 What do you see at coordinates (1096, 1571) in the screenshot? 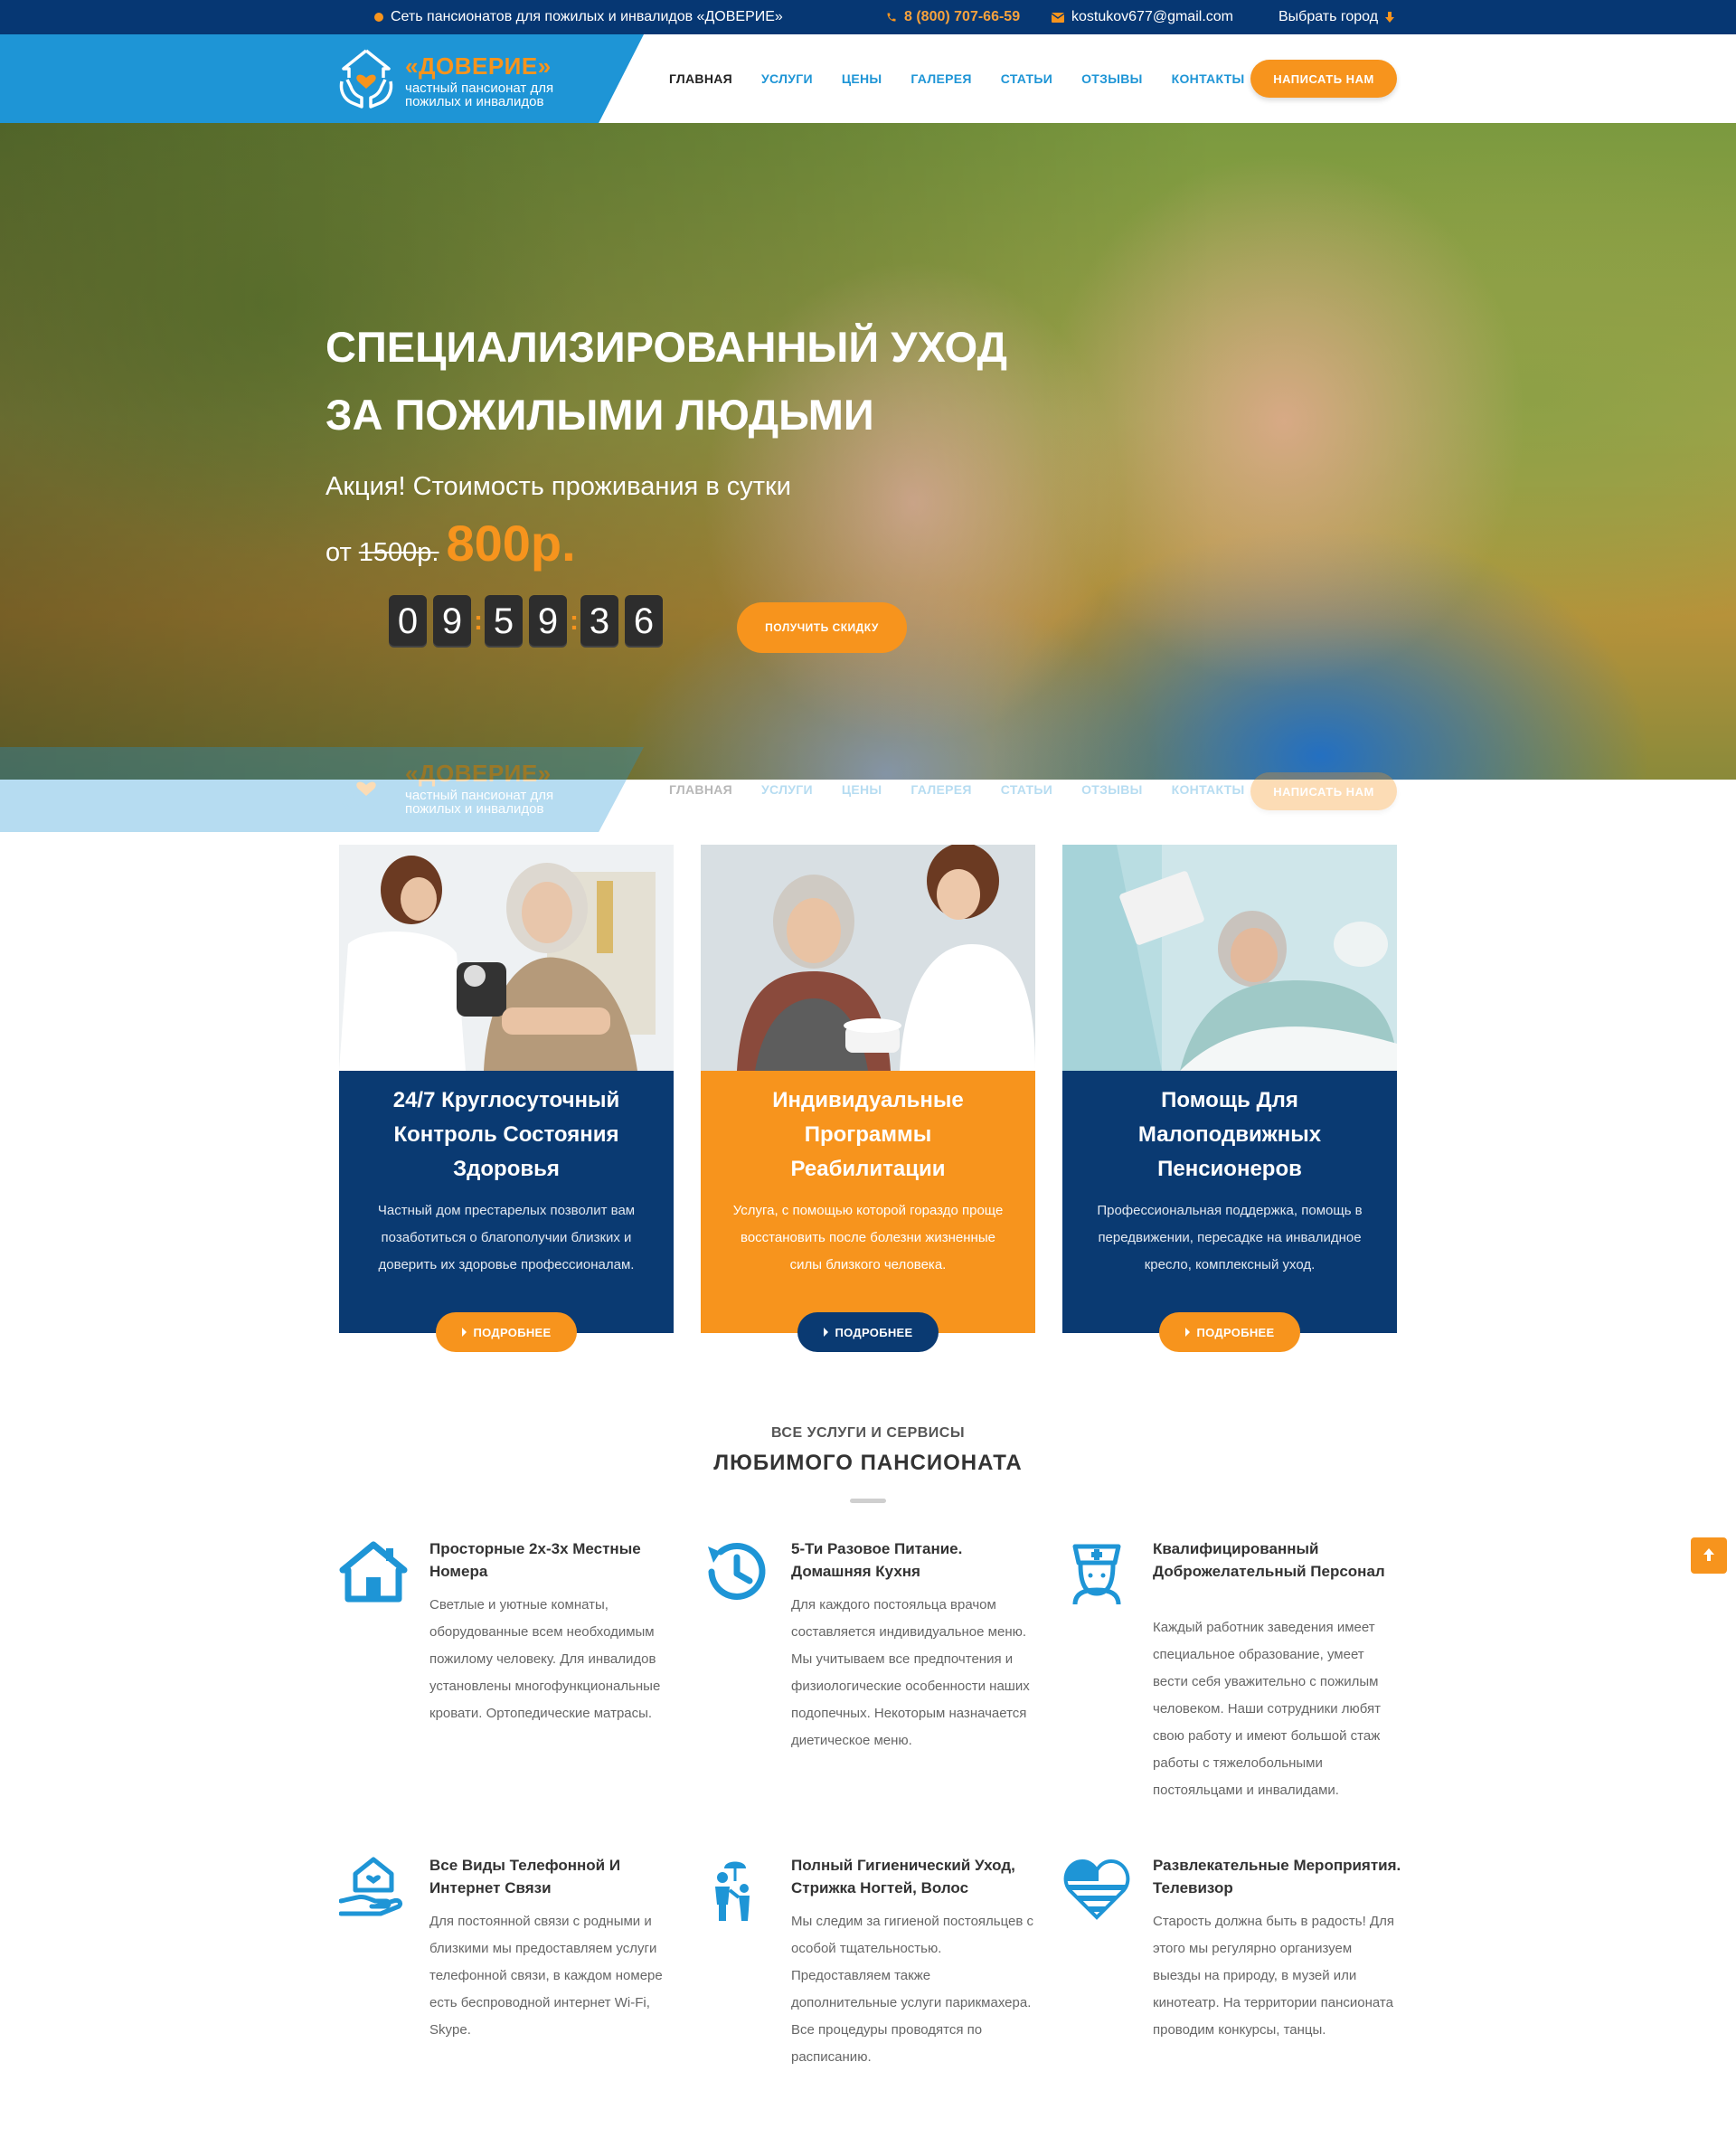
I see `nurse-icon` at bounding box center [1096, 1571].